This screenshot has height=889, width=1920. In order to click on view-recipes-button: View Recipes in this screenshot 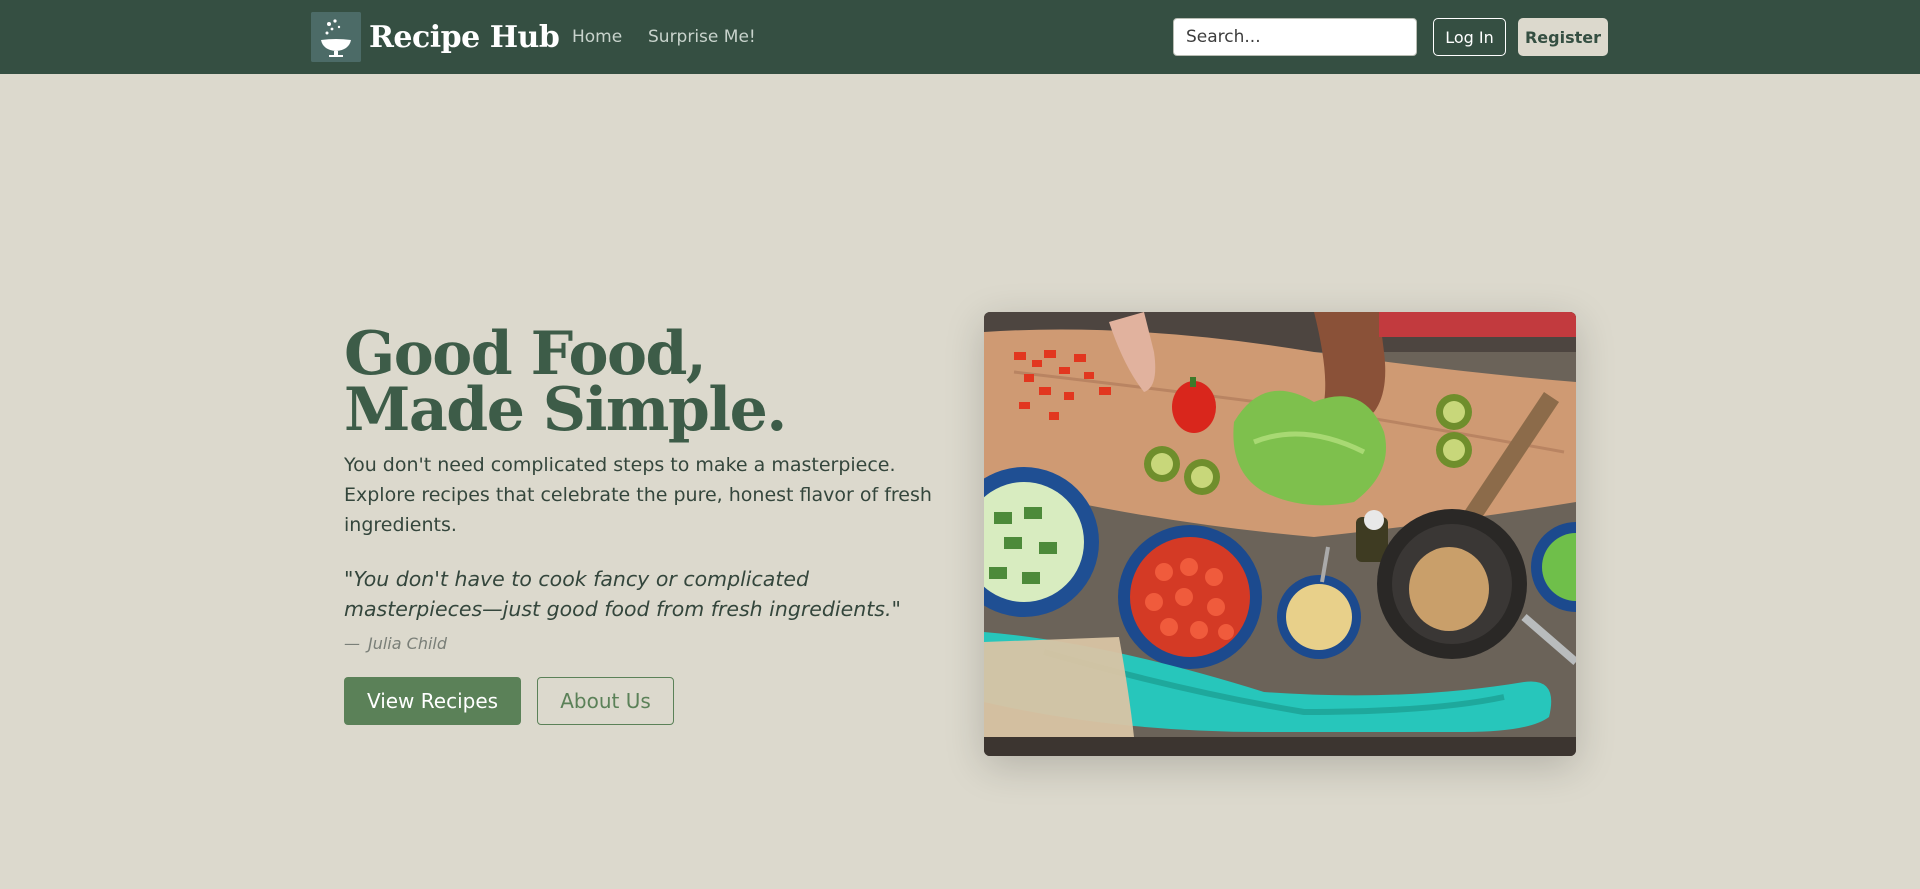, I will do `click(432, 701)`.